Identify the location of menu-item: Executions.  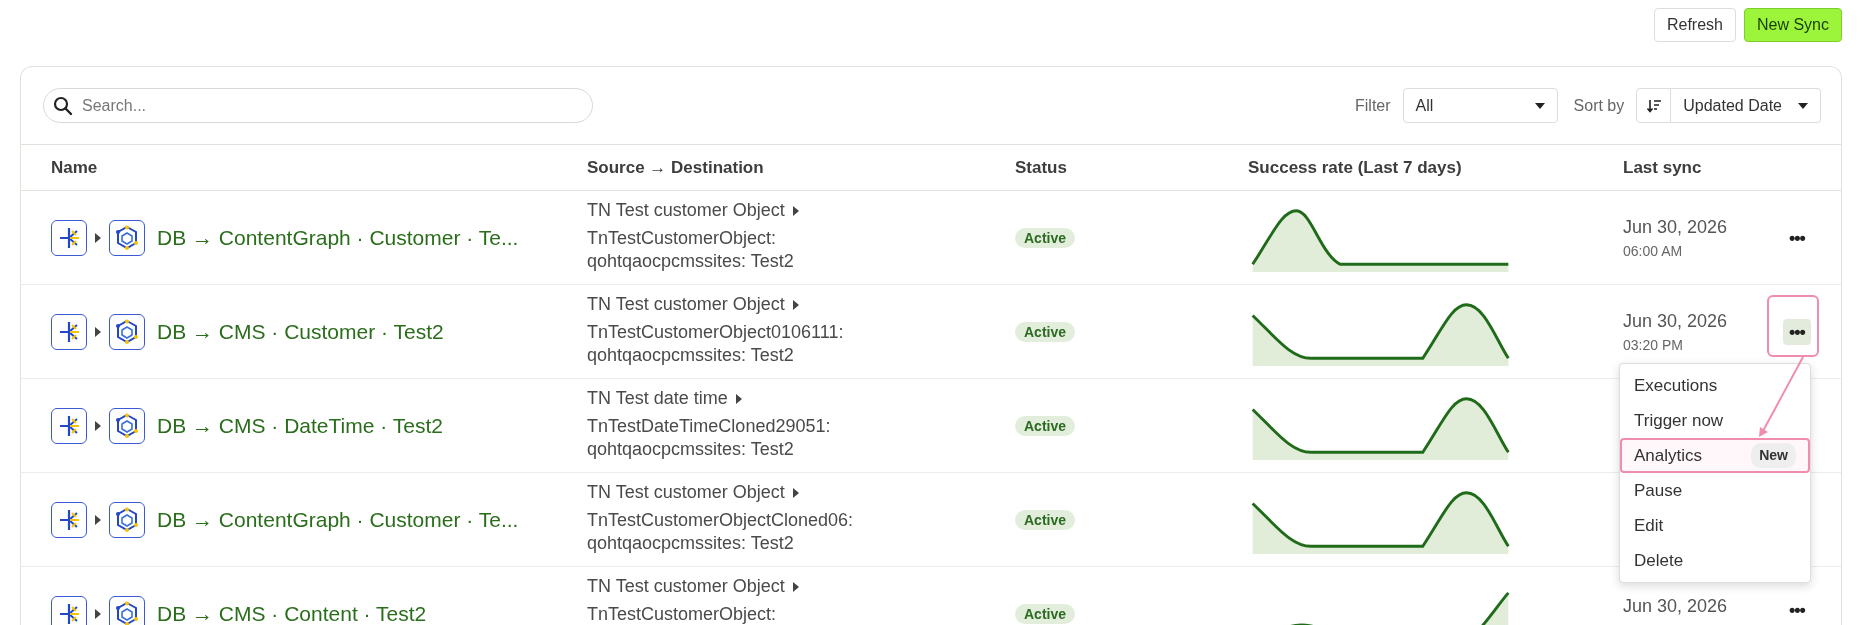
(1715, 385).